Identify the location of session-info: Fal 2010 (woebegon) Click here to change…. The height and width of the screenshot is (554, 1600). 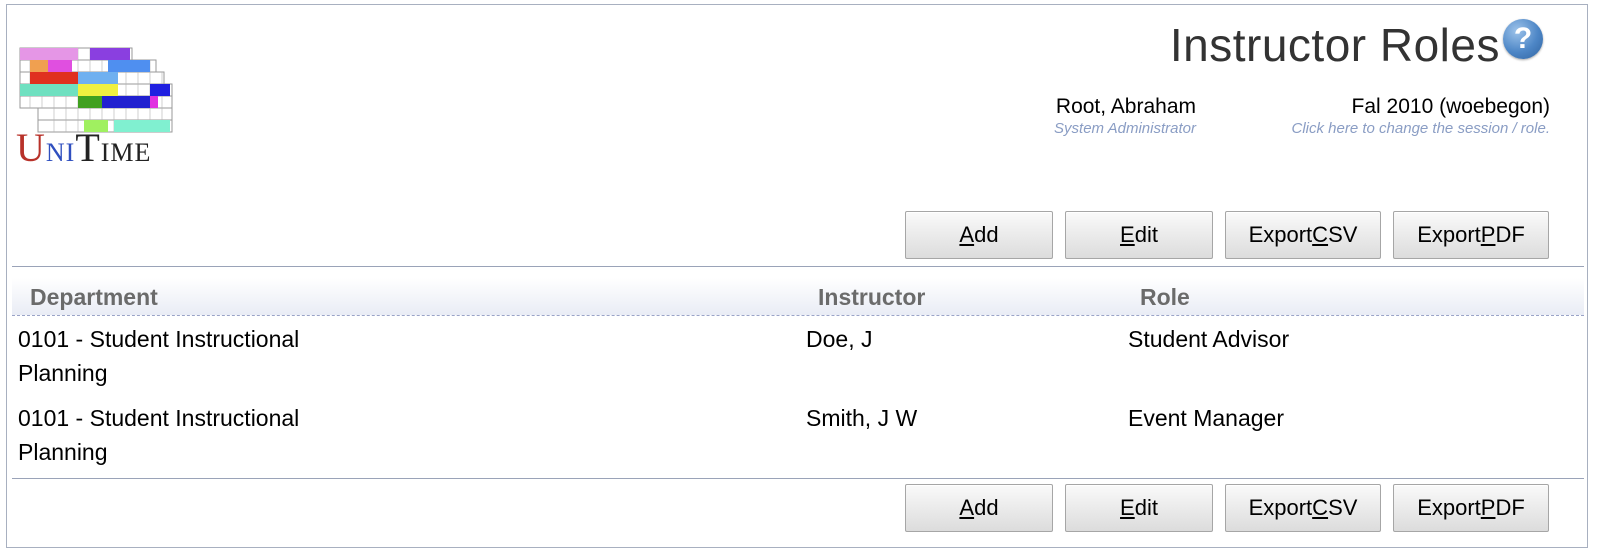
(1395, 116).